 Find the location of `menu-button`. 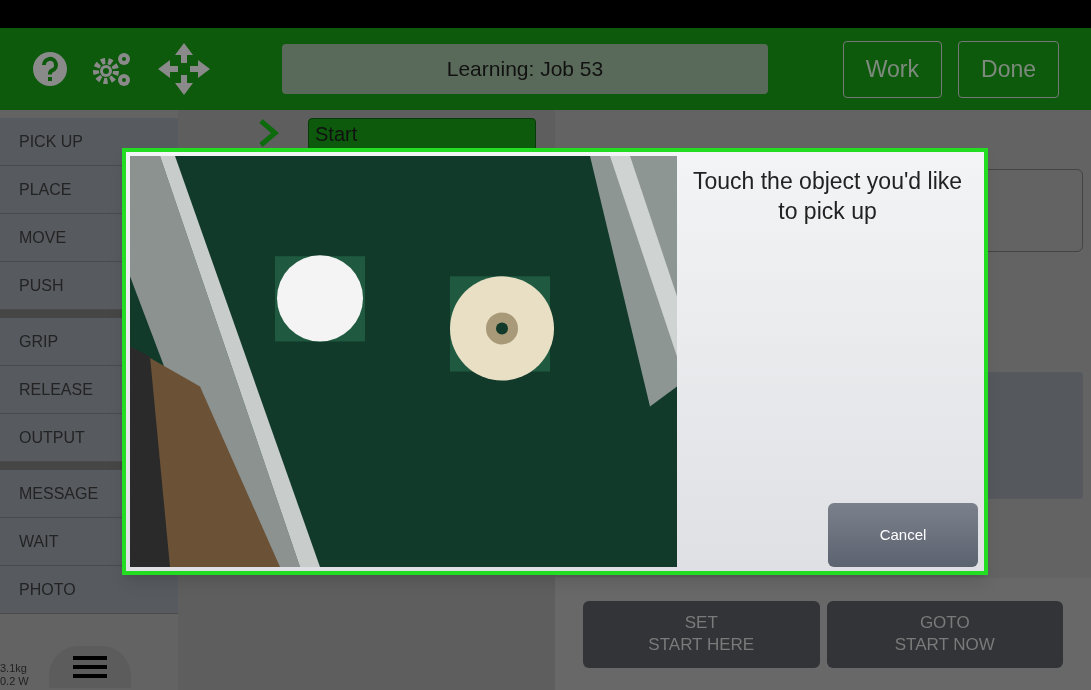

menu-button is located at coordinates (89, 667).